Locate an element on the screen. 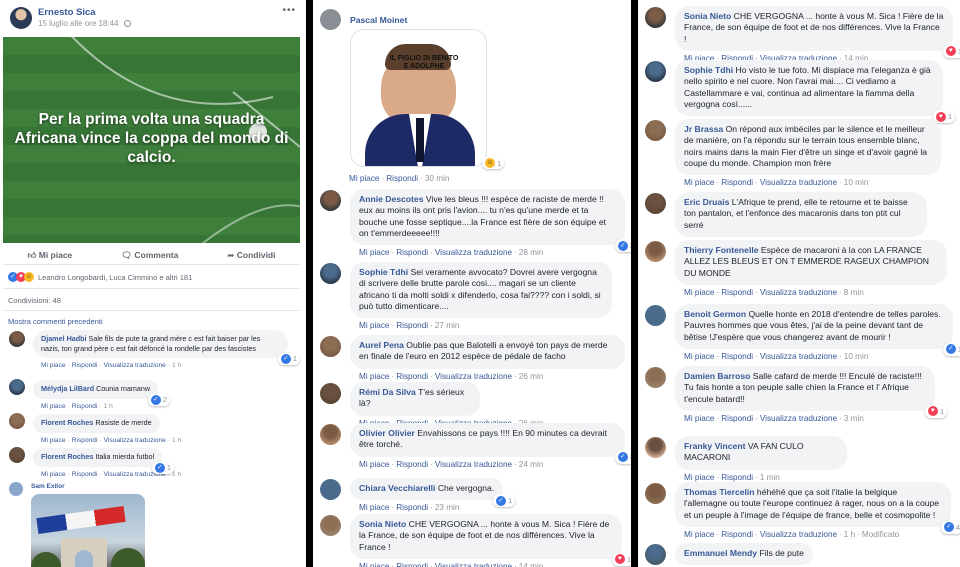 Image resolution: width=960 pixels, height=567 pixels. comment-time: 28 min is located at coordinates (531, 252).